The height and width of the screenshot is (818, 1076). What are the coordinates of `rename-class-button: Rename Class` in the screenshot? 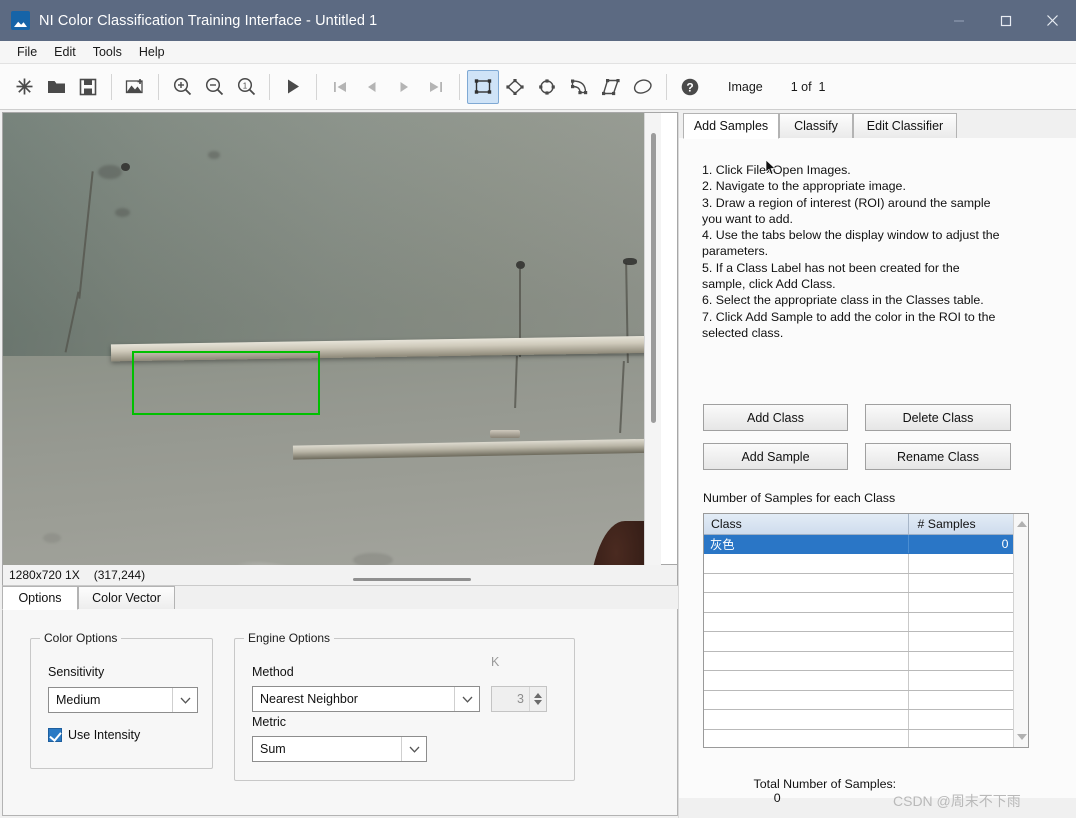 It's located at (938, 456).